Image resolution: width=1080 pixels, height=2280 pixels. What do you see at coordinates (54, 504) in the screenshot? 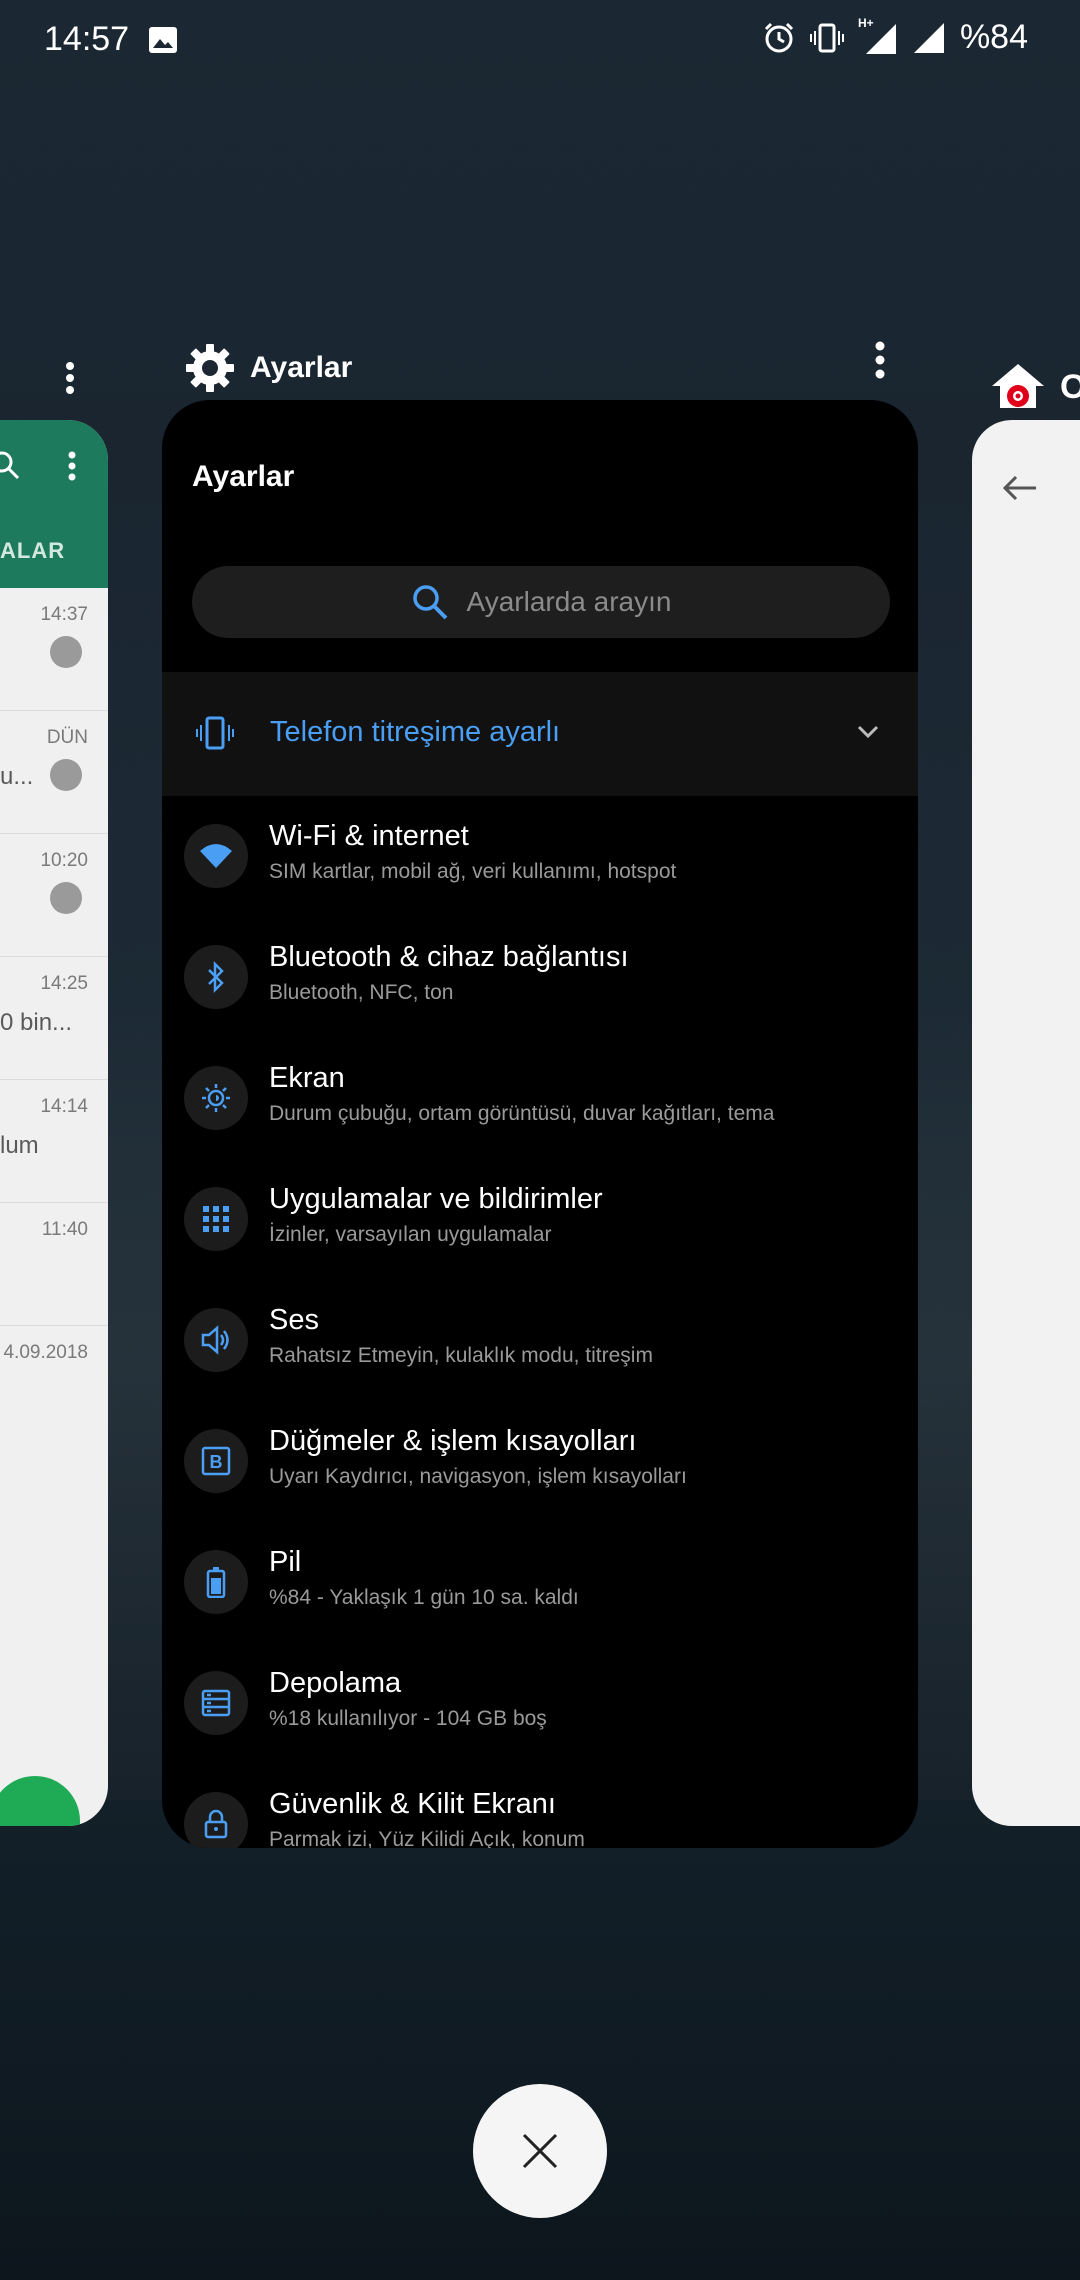
I see `left-card-toolbar: ALAR` at bounding box center [54, 504].